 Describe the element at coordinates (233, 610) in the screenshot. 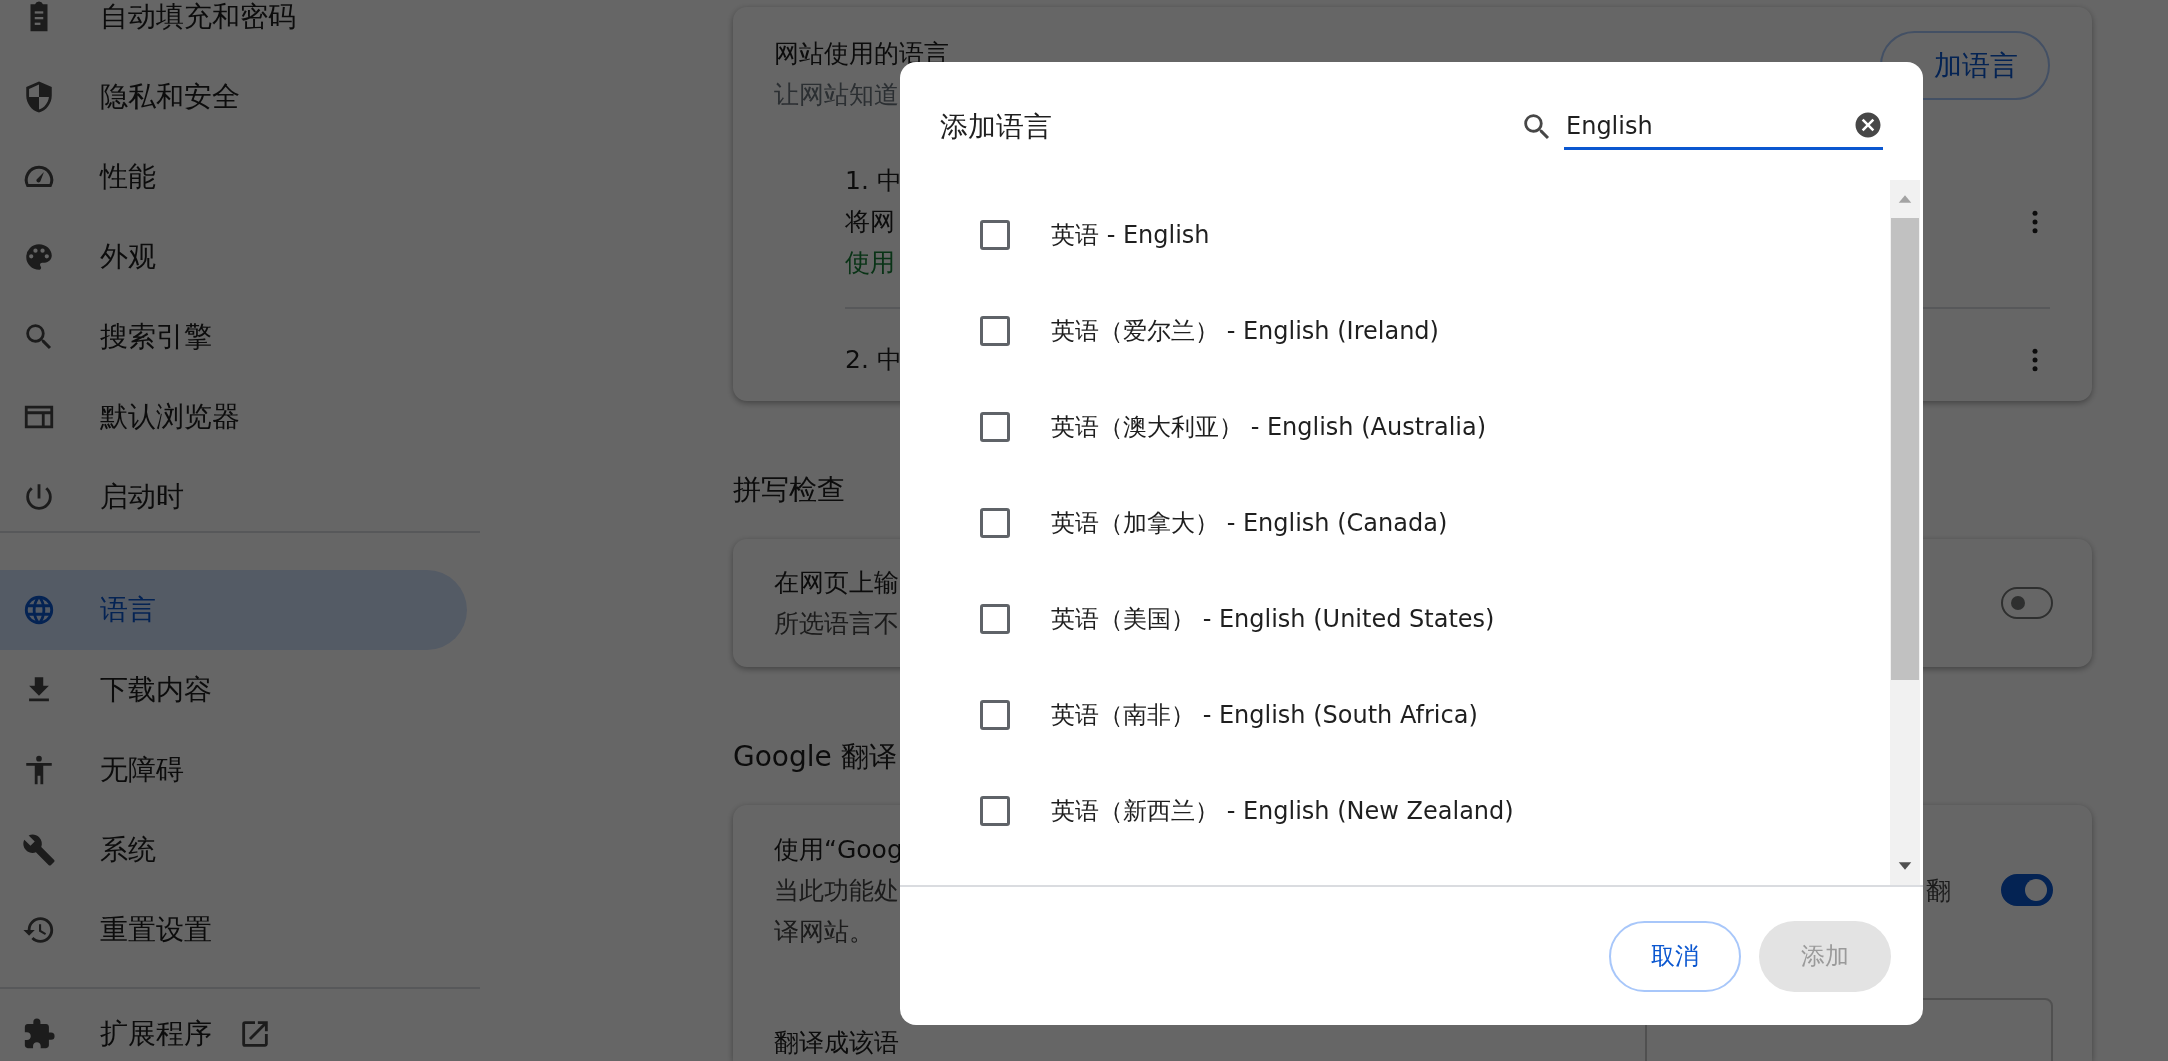

I see `sidebar-item: 语言` at that location.